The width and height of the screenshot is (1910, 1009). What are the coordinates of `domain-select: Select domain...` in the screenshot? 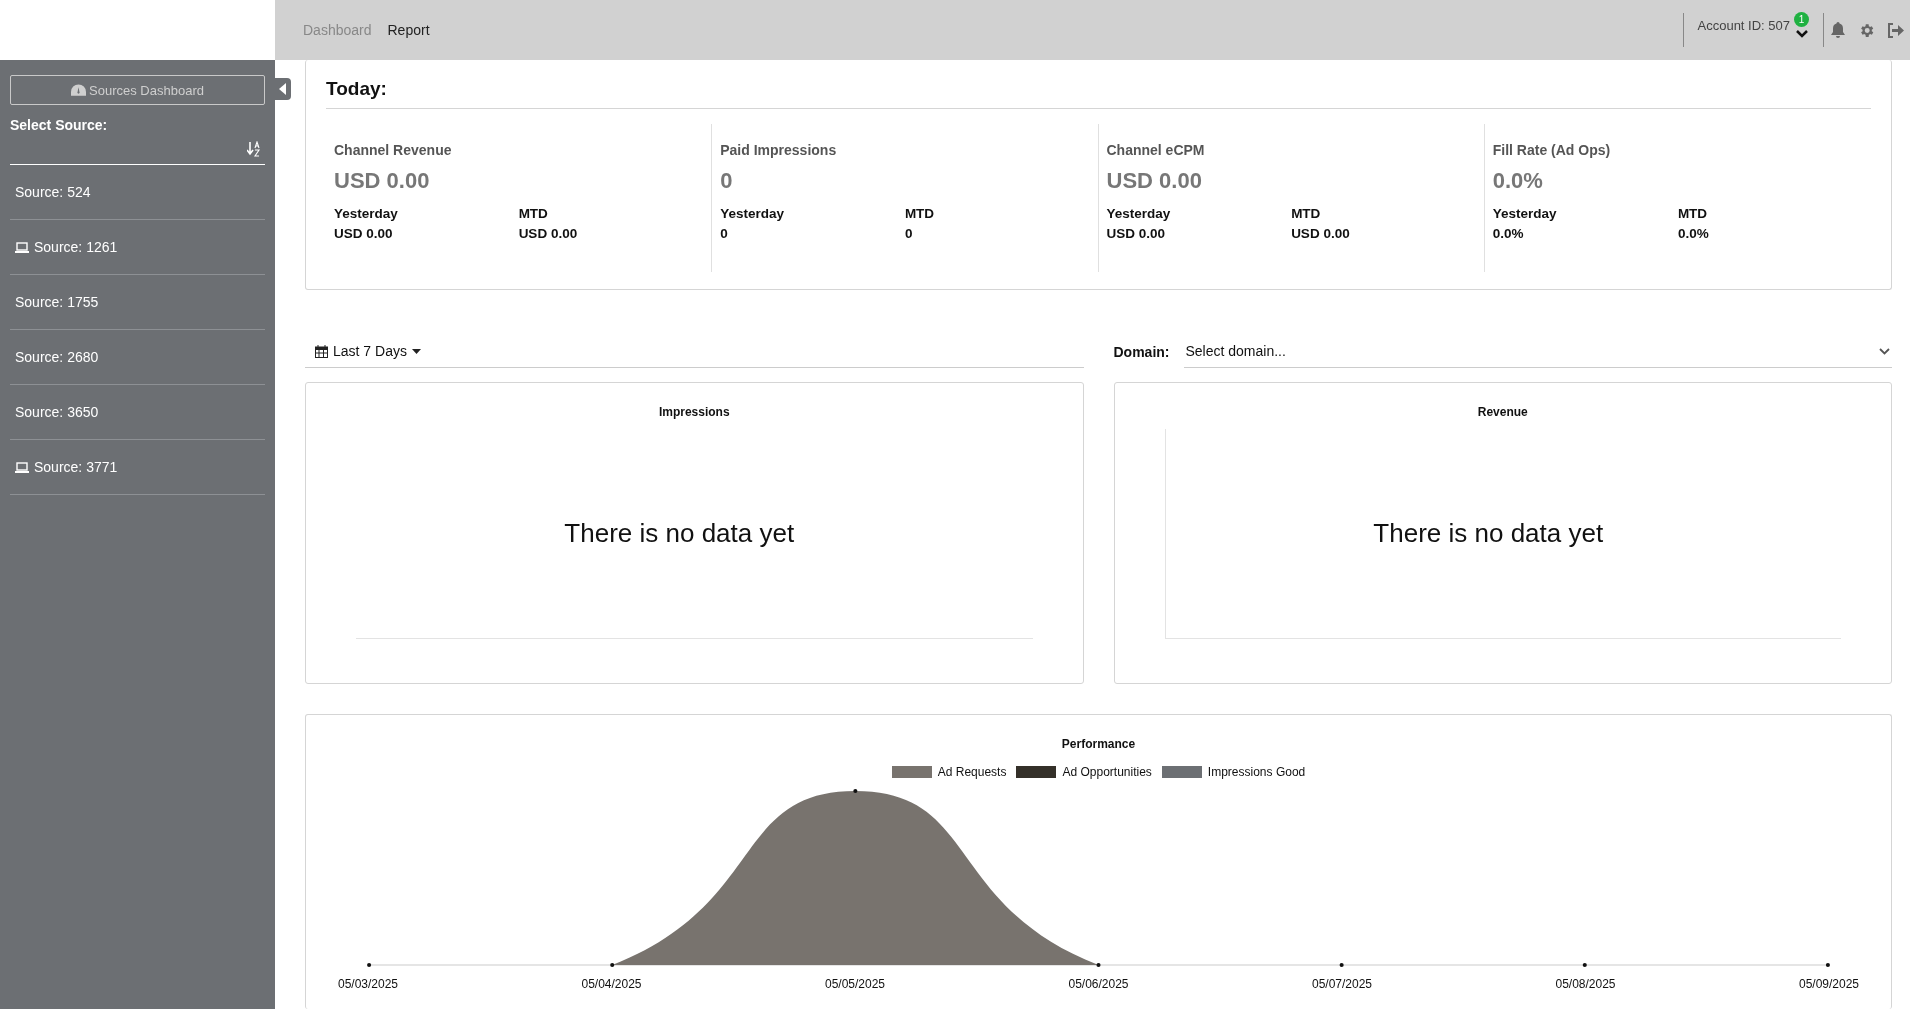 It's located at (1537, 351).